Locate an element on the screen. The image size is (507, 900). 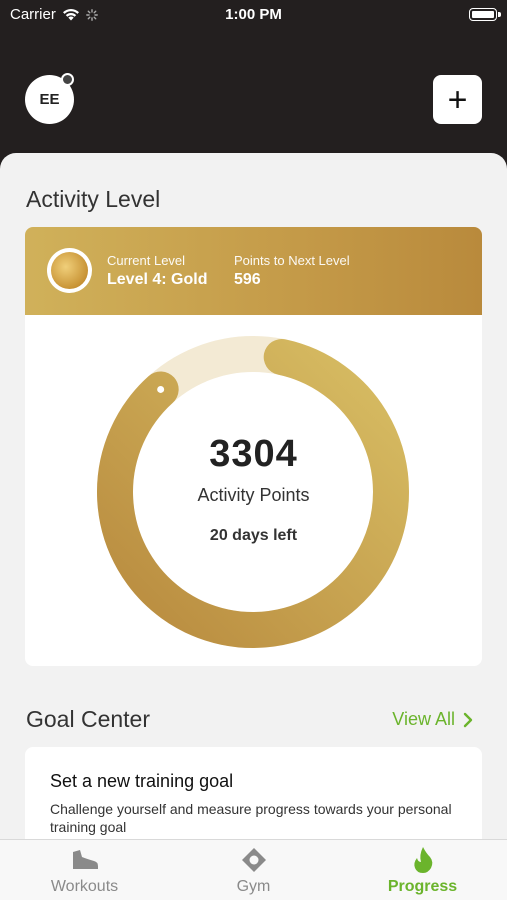
tab-bar: Workouts Gym Progress is located at coordinates (253, 869).